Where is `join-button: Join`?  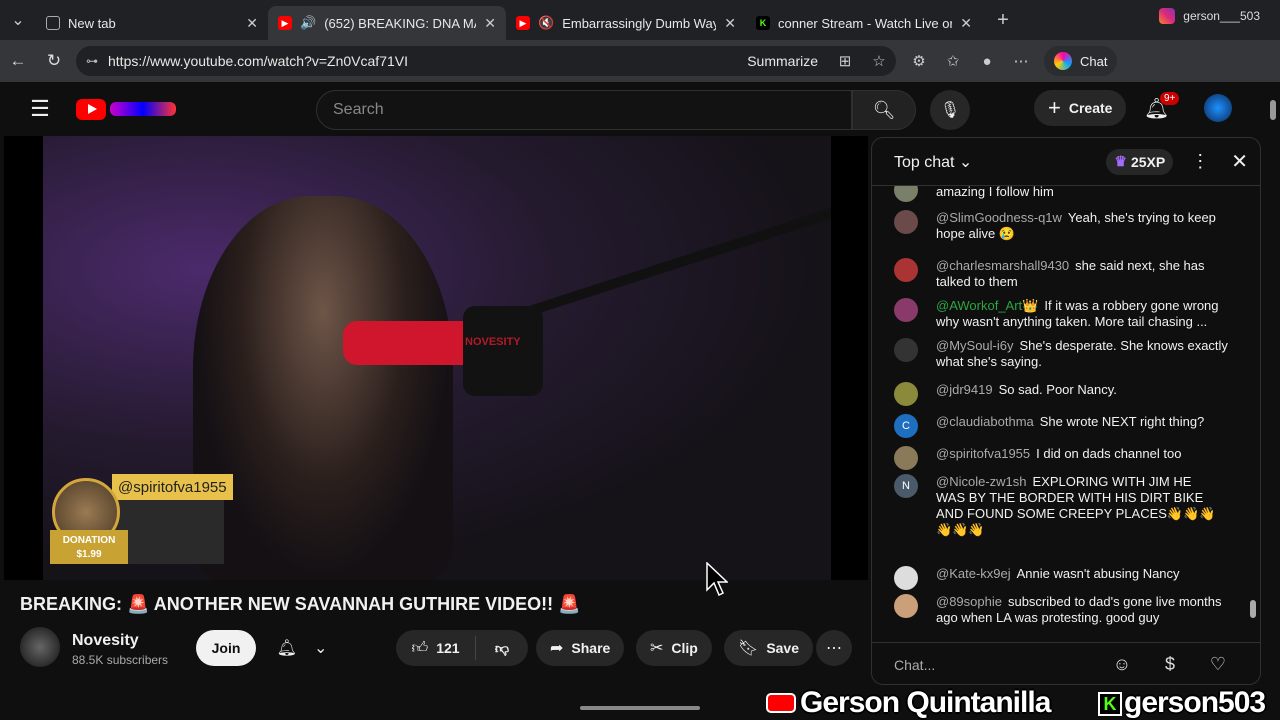
join-button: Join is located at coordinates (226, 648).